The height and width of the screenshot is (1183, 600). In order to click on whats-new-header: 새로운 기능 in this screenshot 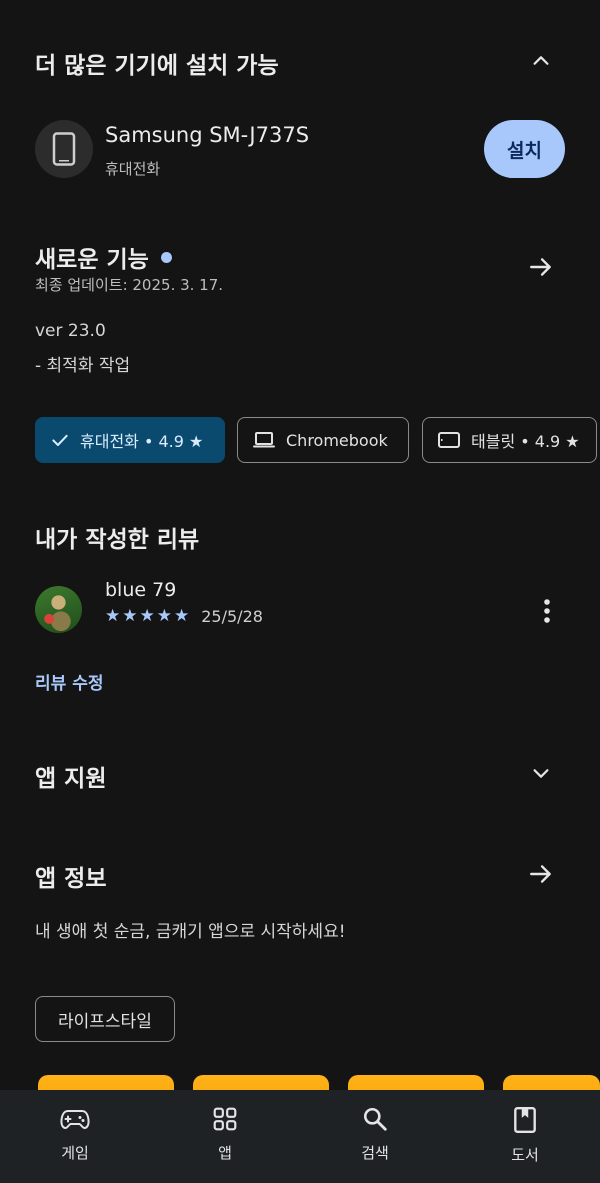, I will do `click(103, 257)`.